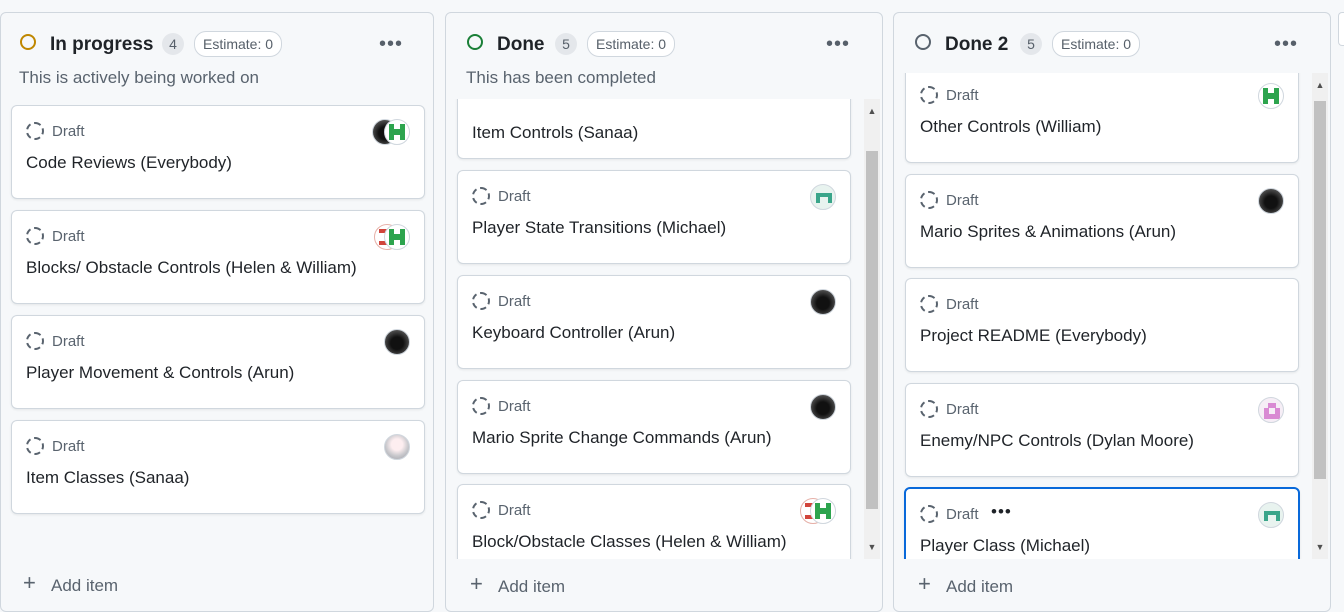 The height and width of the screenshot is (612, 1344). What do you see at coordinates (129, 163) in the screenshot?
I see `card-title: Code Reviews (Everybody)` at bounding box center [129, 163].